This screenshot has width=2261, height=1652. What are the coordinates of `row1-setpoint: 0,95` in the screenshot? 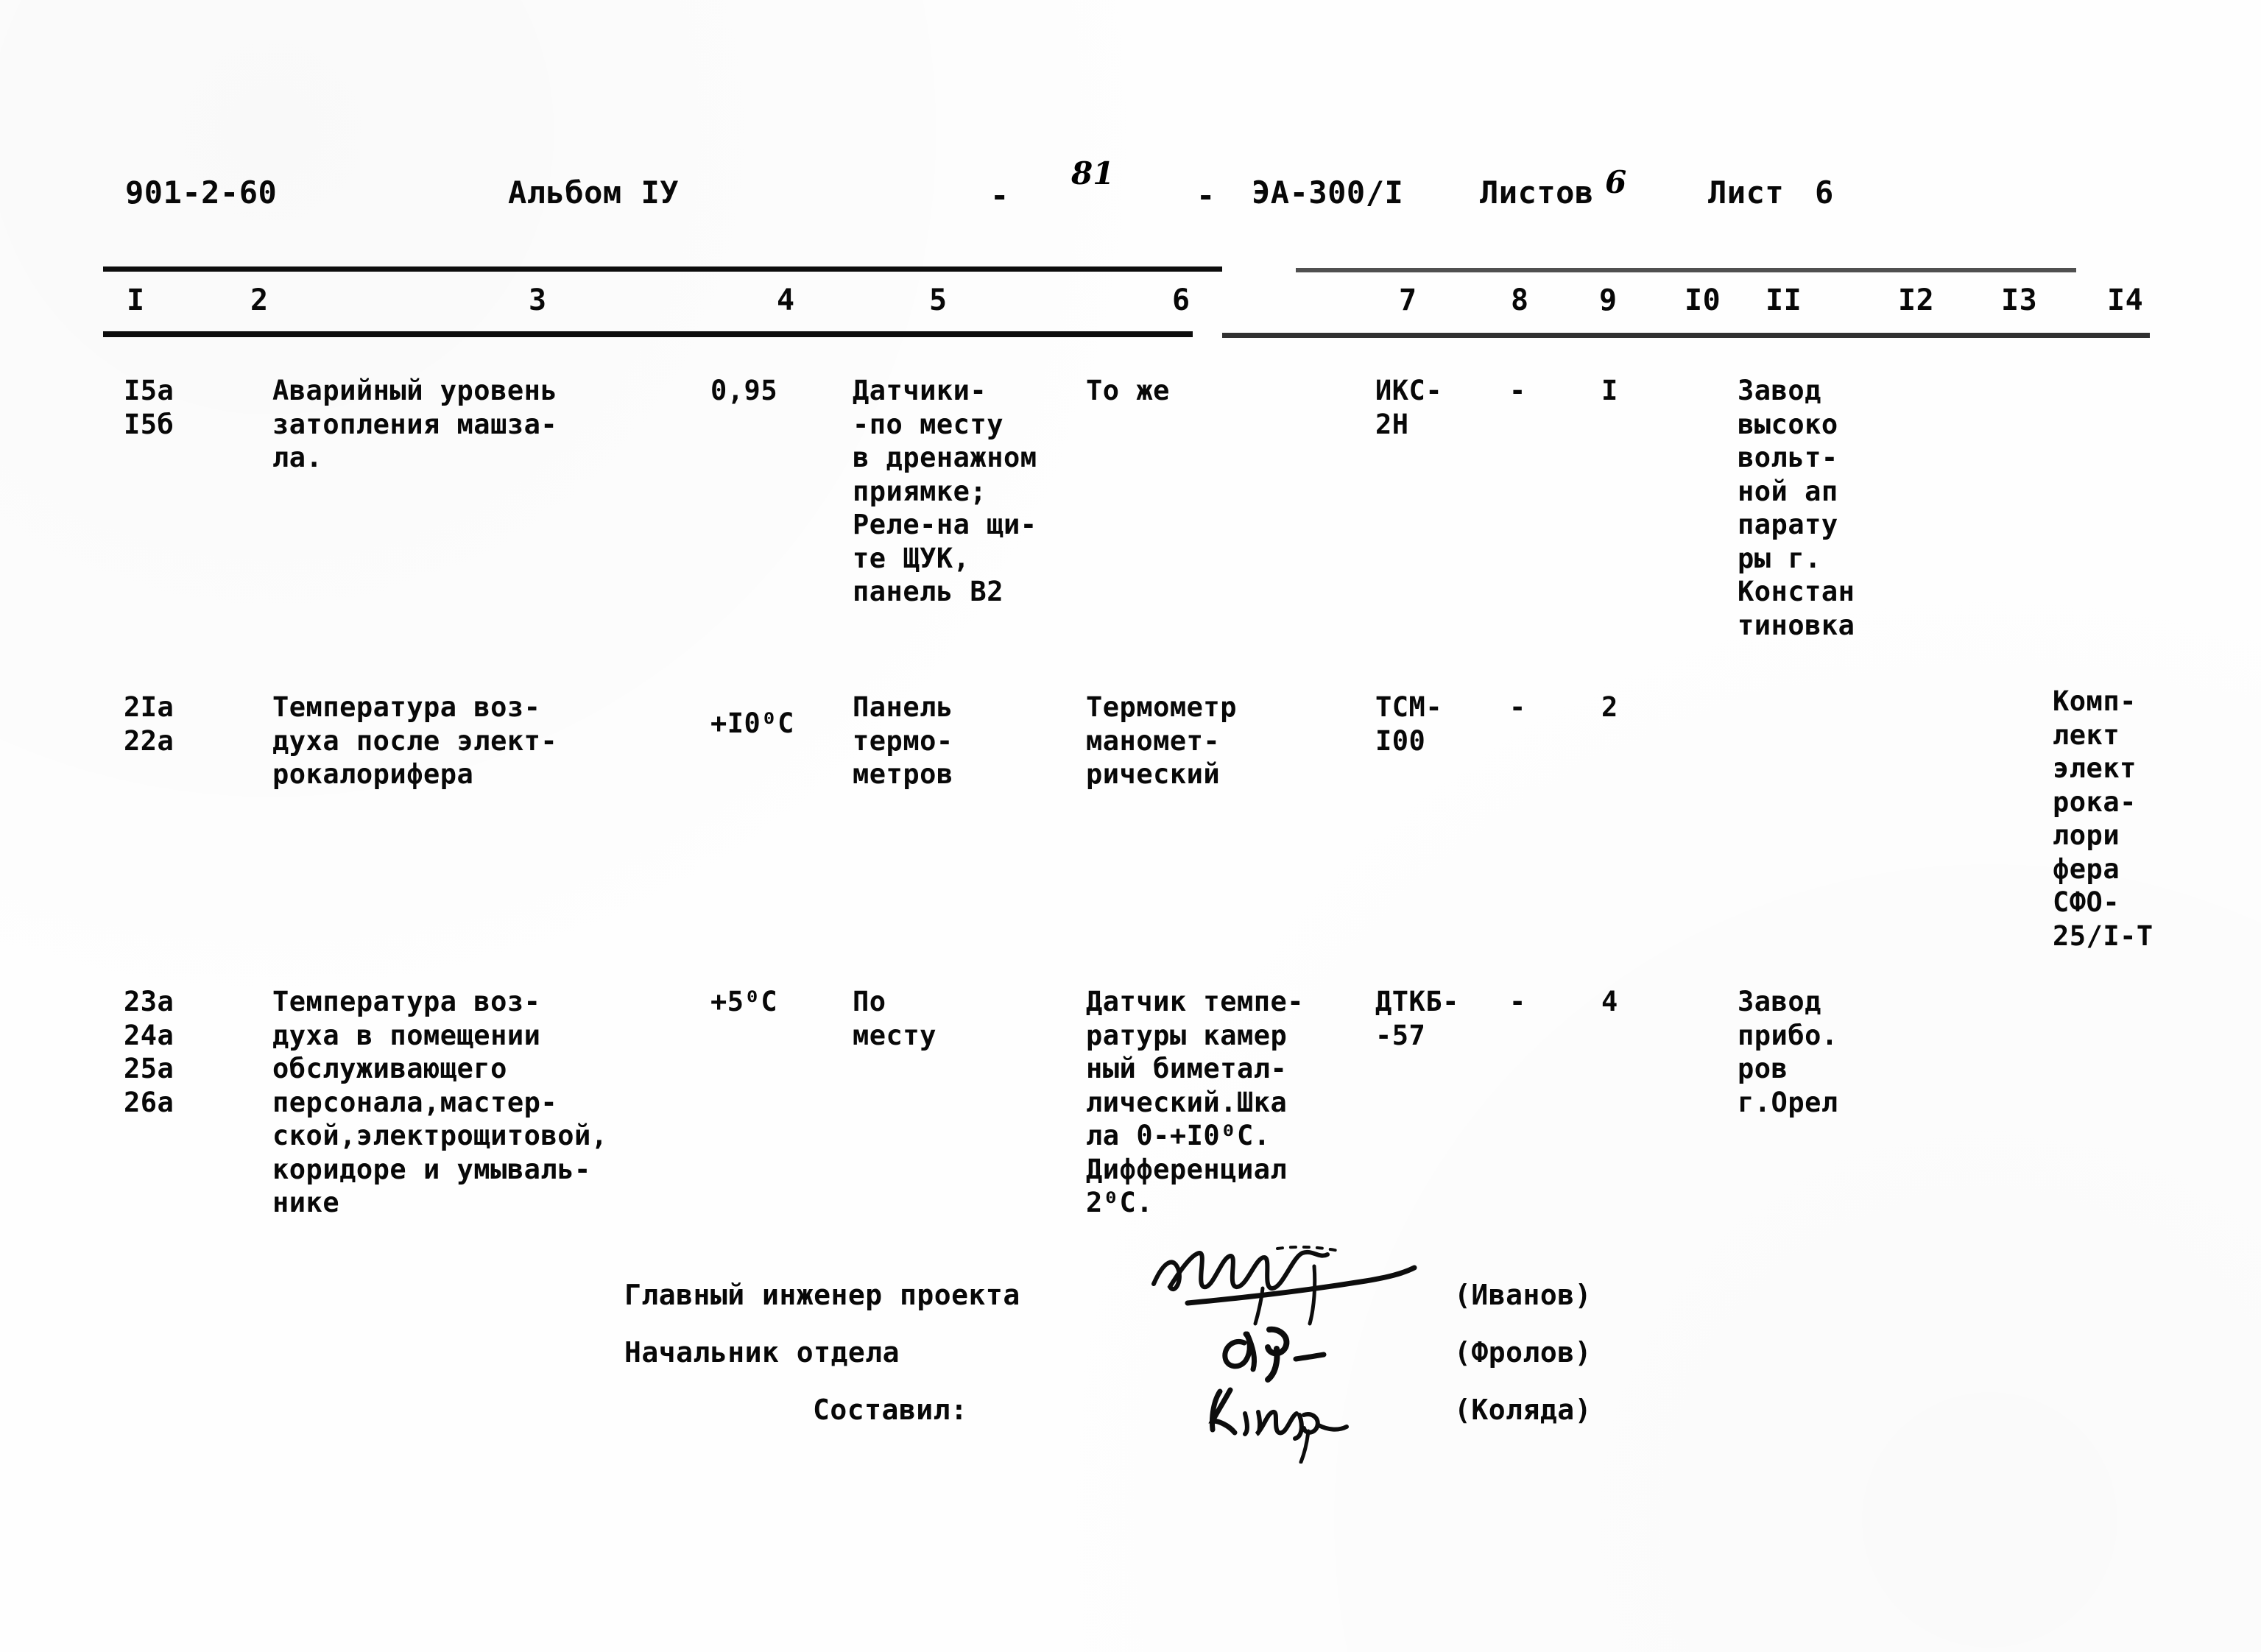 It's located at (744, 390).